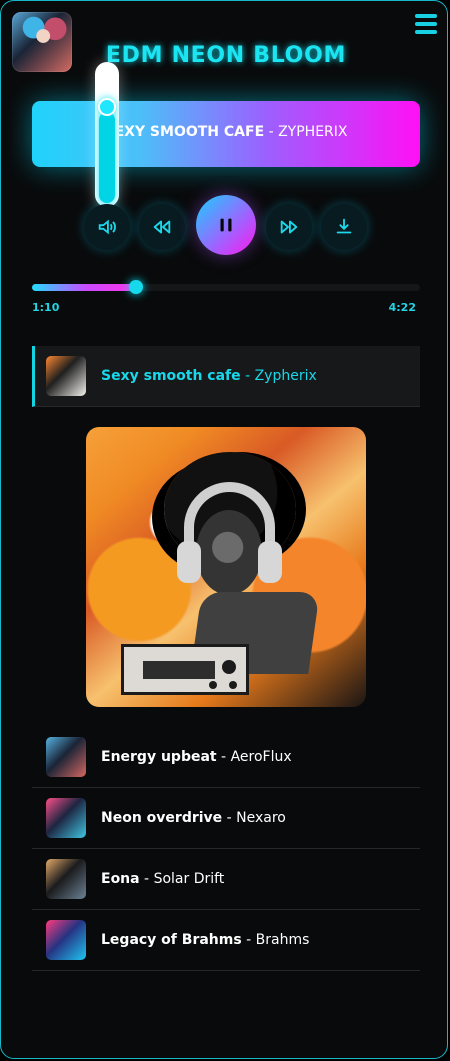 This screenshot has width=450, height=1061. What do you see at coordinates (229, 552) in the screenshot?
I see `artwork-face-shape` at bounding box center [229, 552].